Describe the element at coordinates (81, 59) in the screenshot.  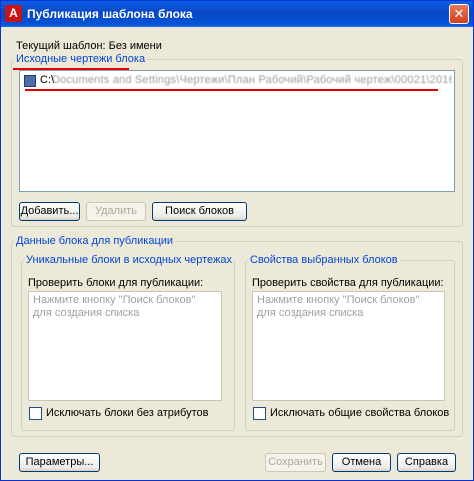
I see `source-drawings-legend: Исходные чертежи блока` at that location.